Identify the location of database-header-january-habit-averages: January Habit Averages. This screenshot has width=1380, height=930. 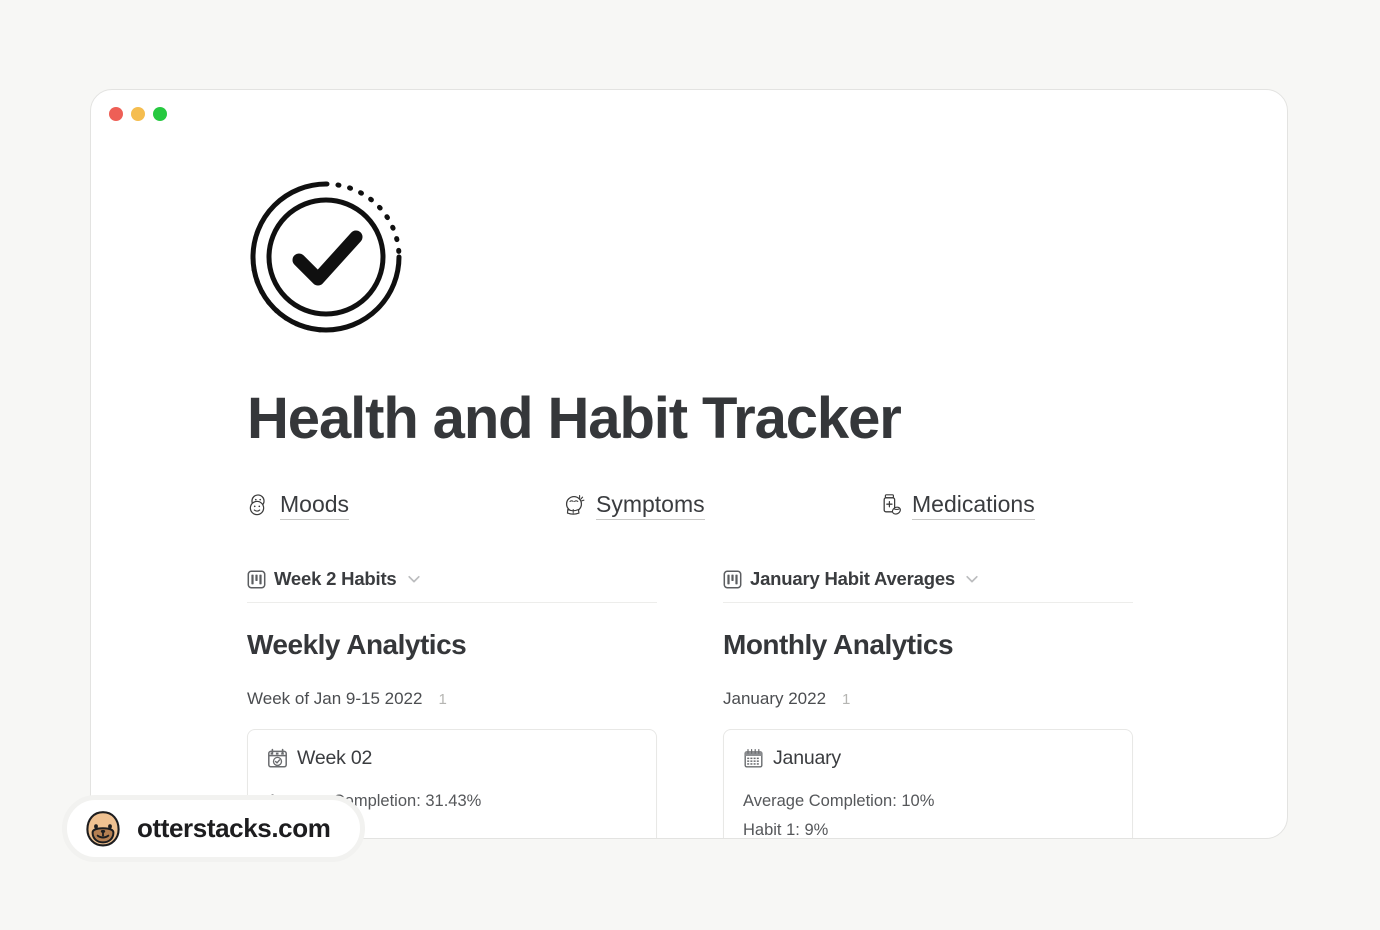
(928, 586).